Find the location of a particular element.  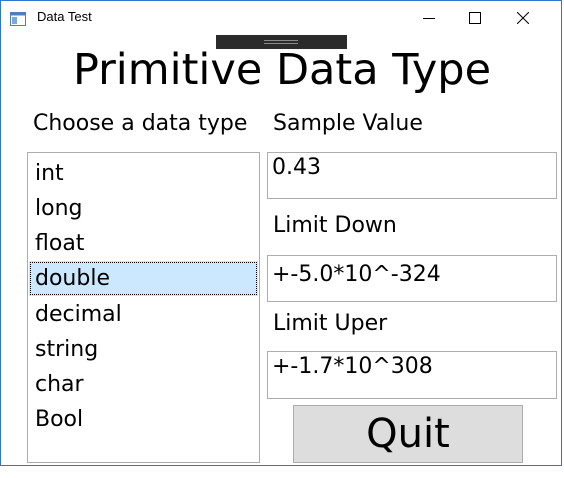

list-item: decimal is located at coordinates (143, 314).